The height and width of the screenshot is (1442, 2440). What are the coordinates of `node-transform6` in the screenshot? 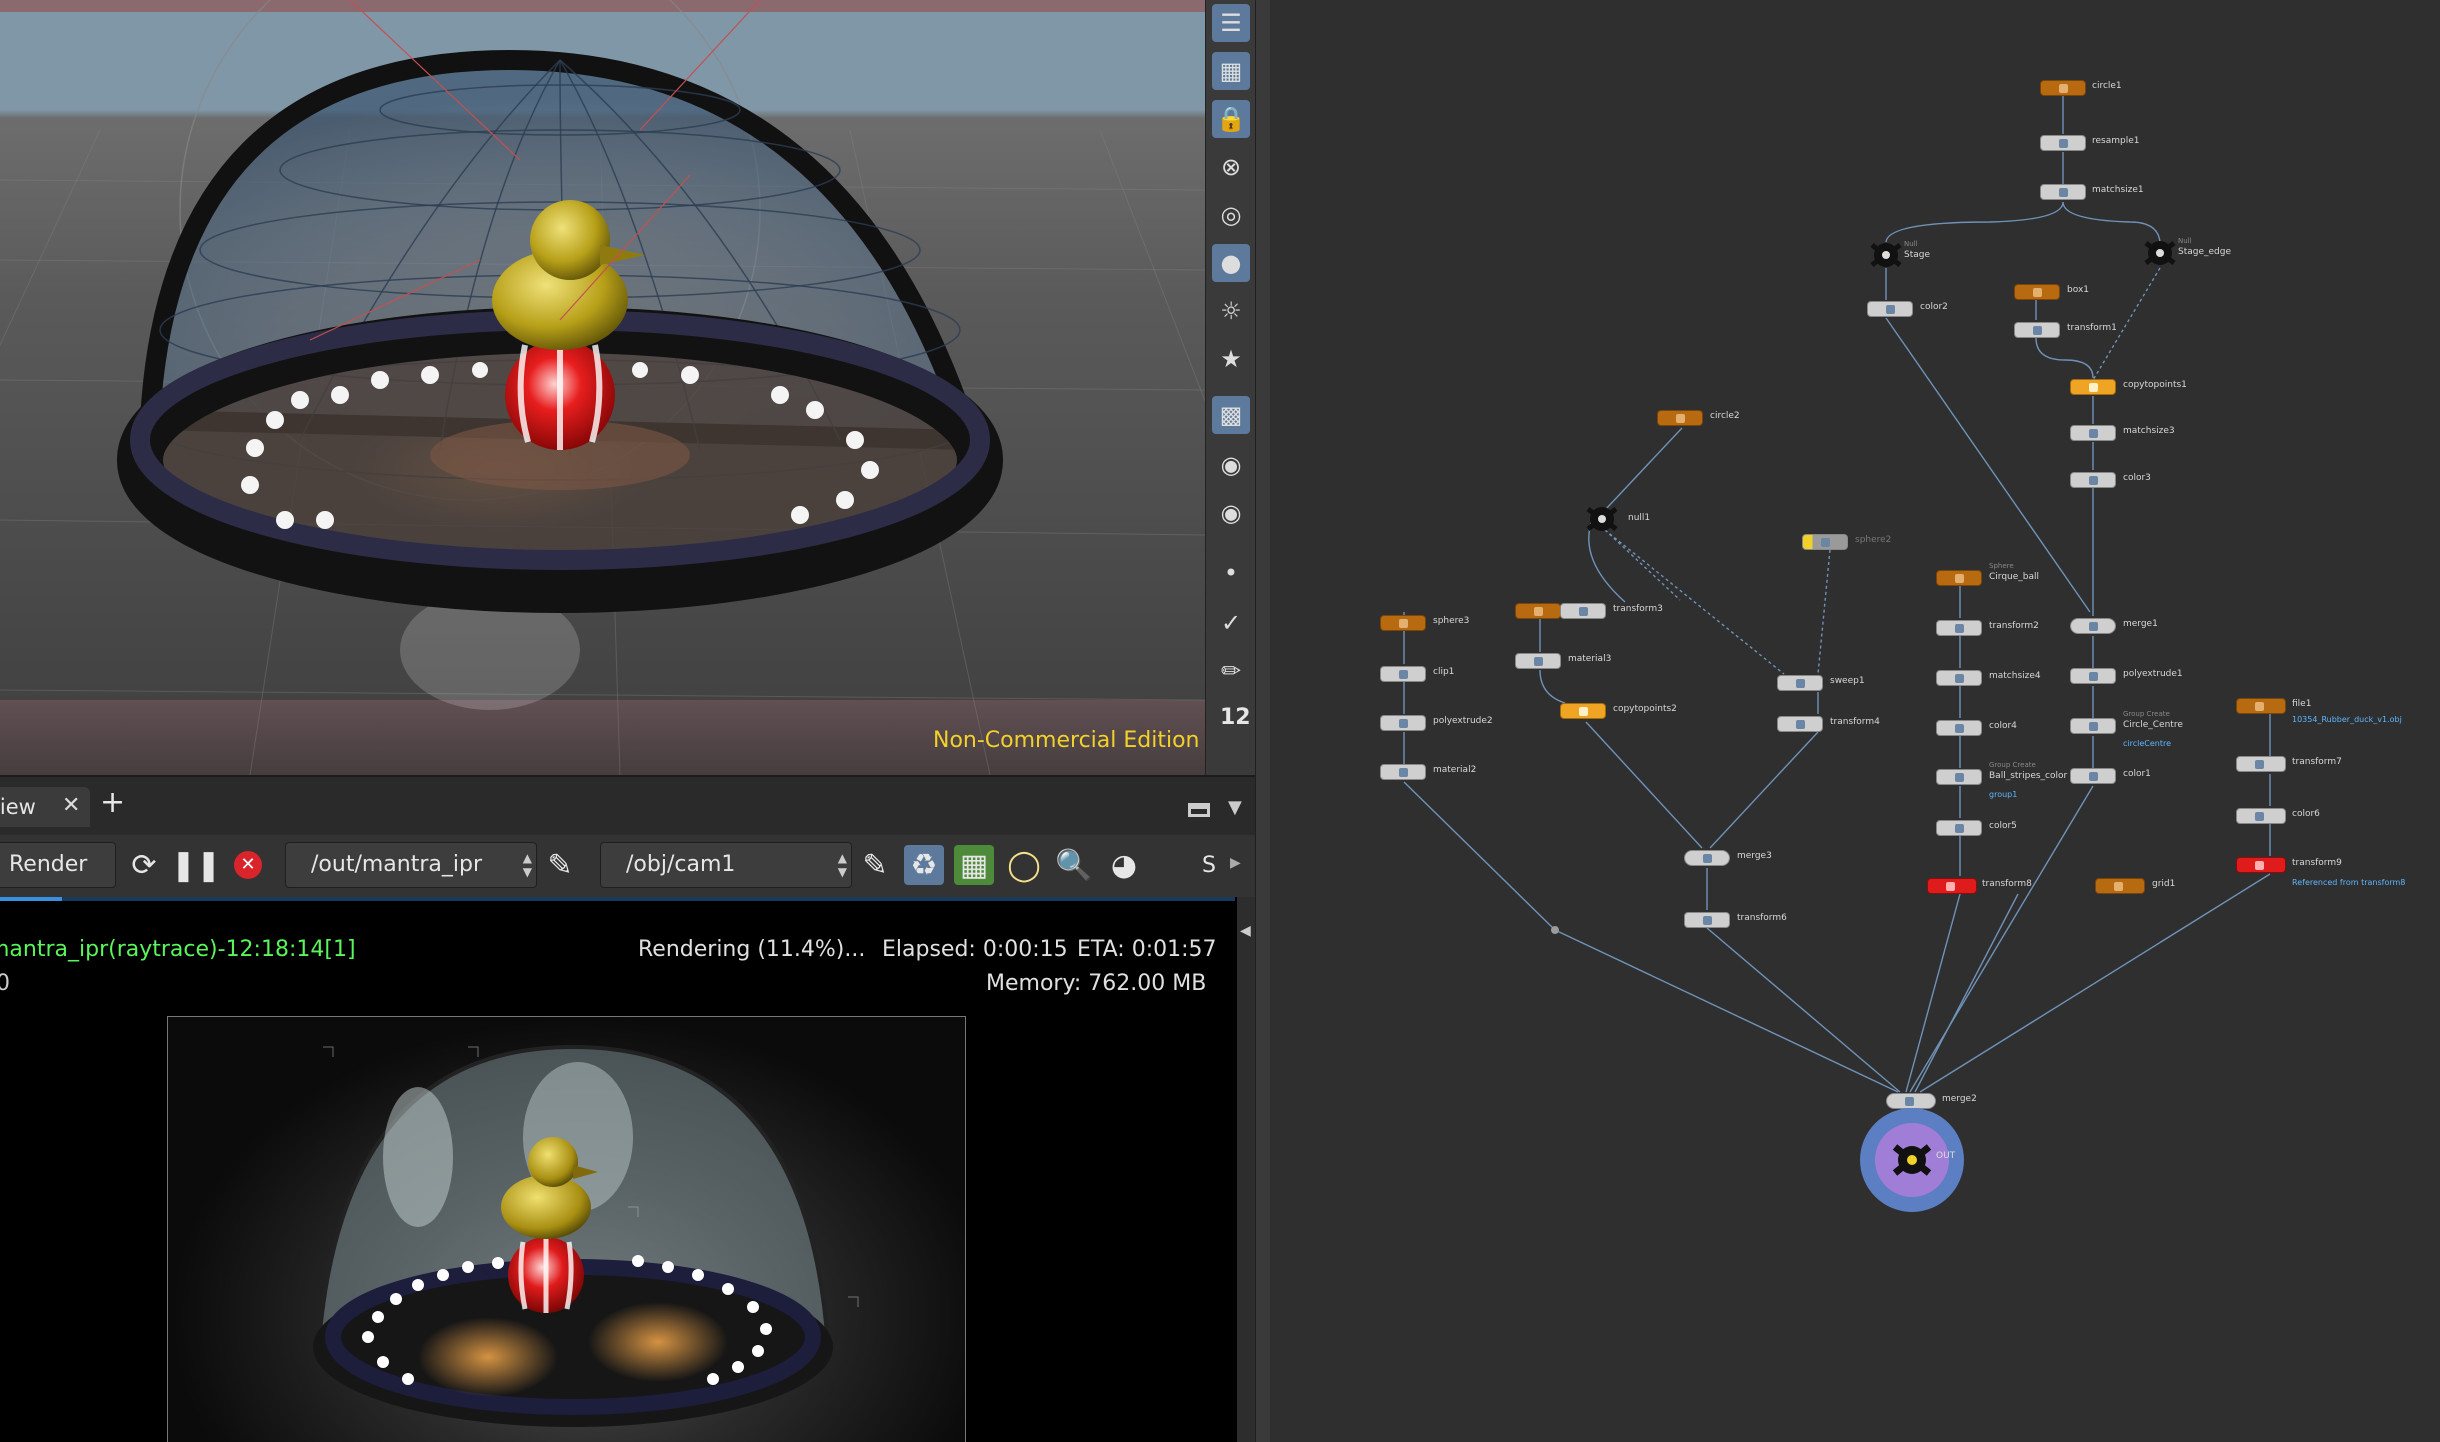 It's located at (1707, 920).